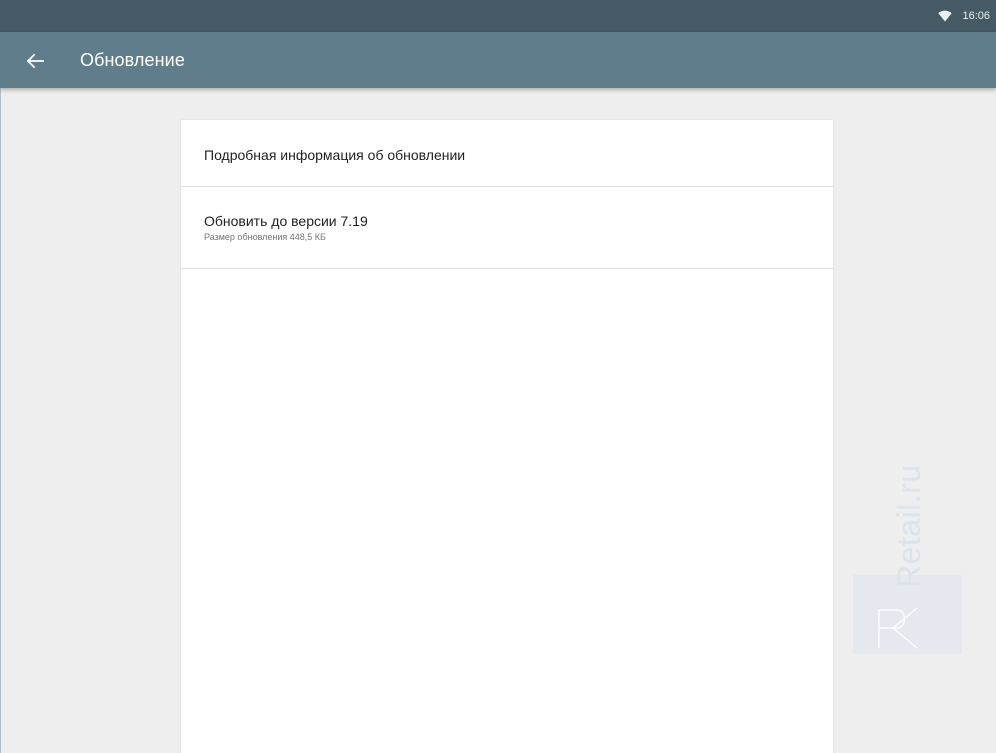 Image resolution: width=996 pixels, height=753 pixels. I want to click on back-button, so click(35, 61).